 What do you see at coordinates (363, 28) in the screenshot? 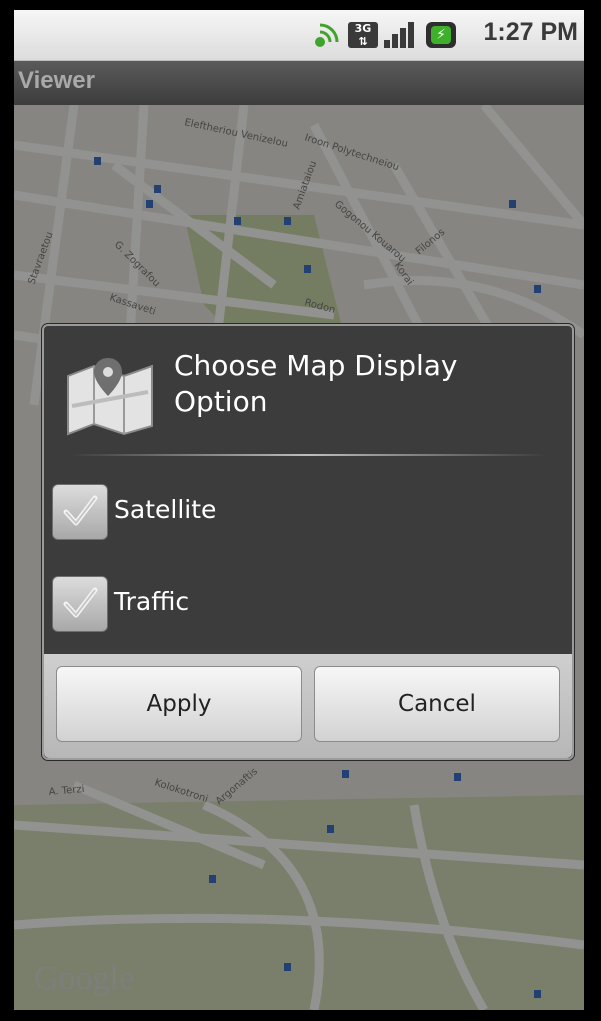
I see `network-label: 3G` at bounding box center [363, 28].